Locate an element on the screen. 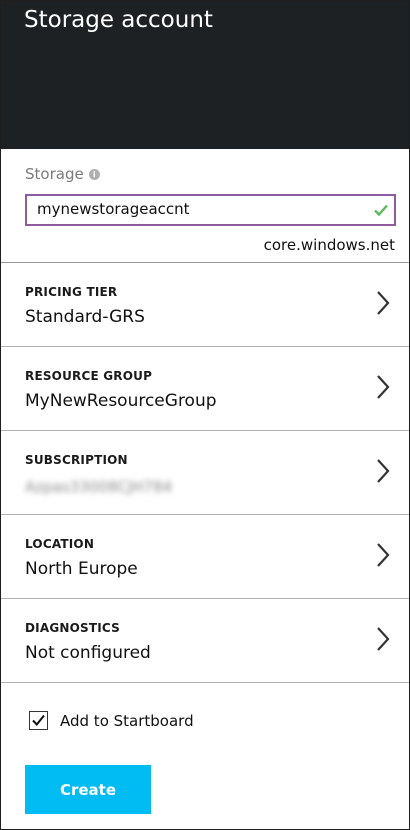 This screenshot has height=830, width=410. diagnostics-value: Not configured is located at coordinates (88, 653).